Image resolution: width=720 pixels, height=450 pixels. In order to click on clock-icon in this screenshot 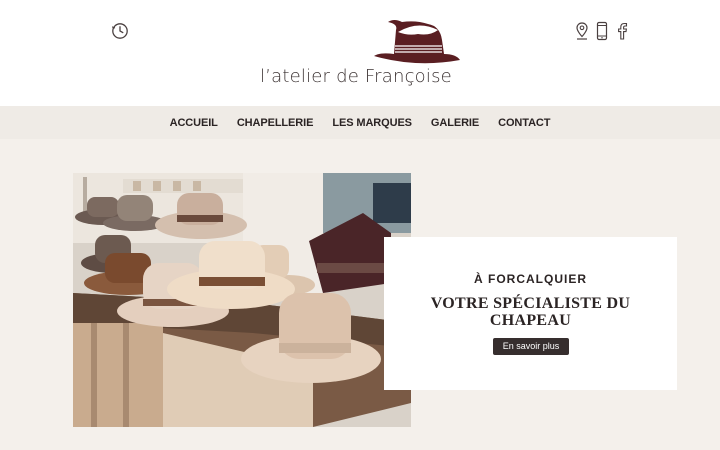, I will do `click(120, 31)`.